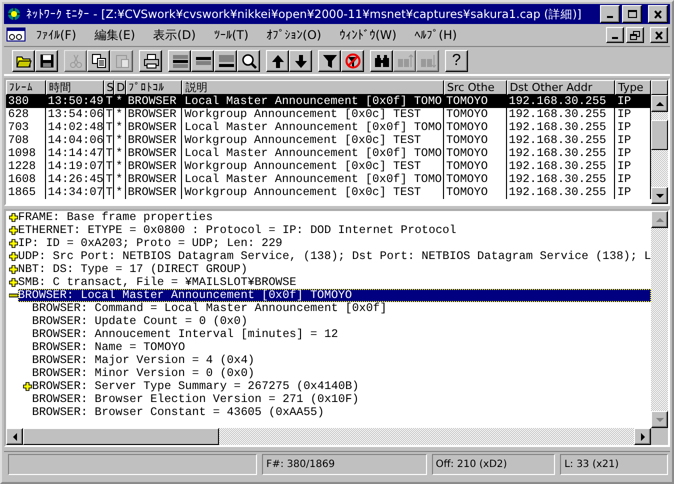 This screenshot has height=484, width=674. What do you see at coordinates (13, 295) in the screenshot?
I see `collapse-icon` at bounding box center [13, 295].